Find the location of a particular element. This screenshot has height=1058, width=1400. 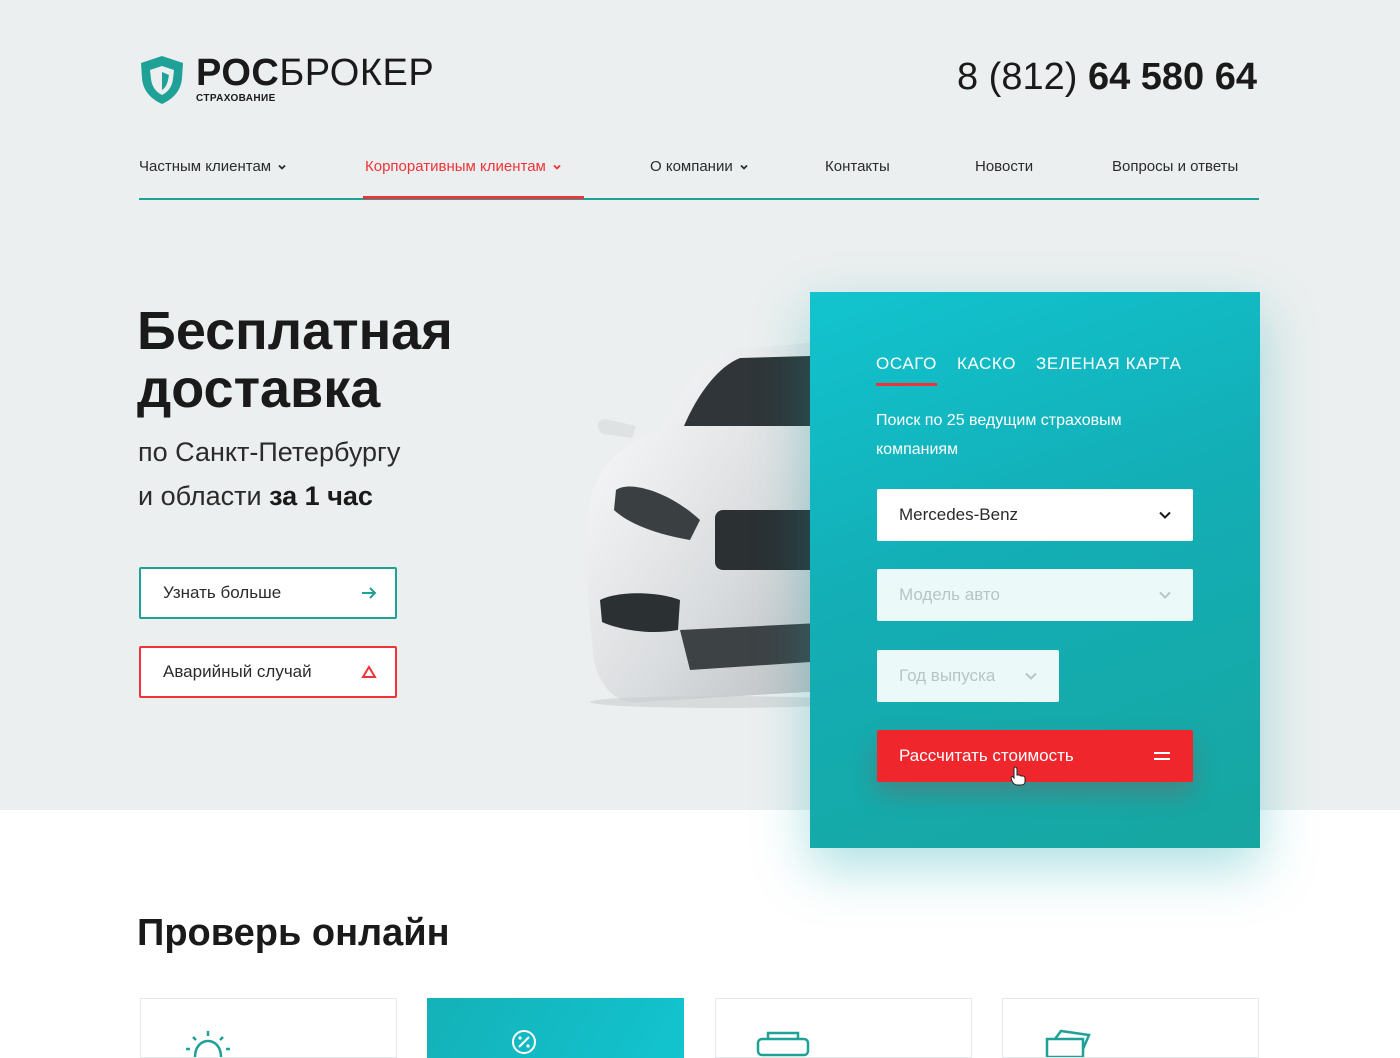

nav-item-contacts: Контакты is located at coordinates (857, 166).